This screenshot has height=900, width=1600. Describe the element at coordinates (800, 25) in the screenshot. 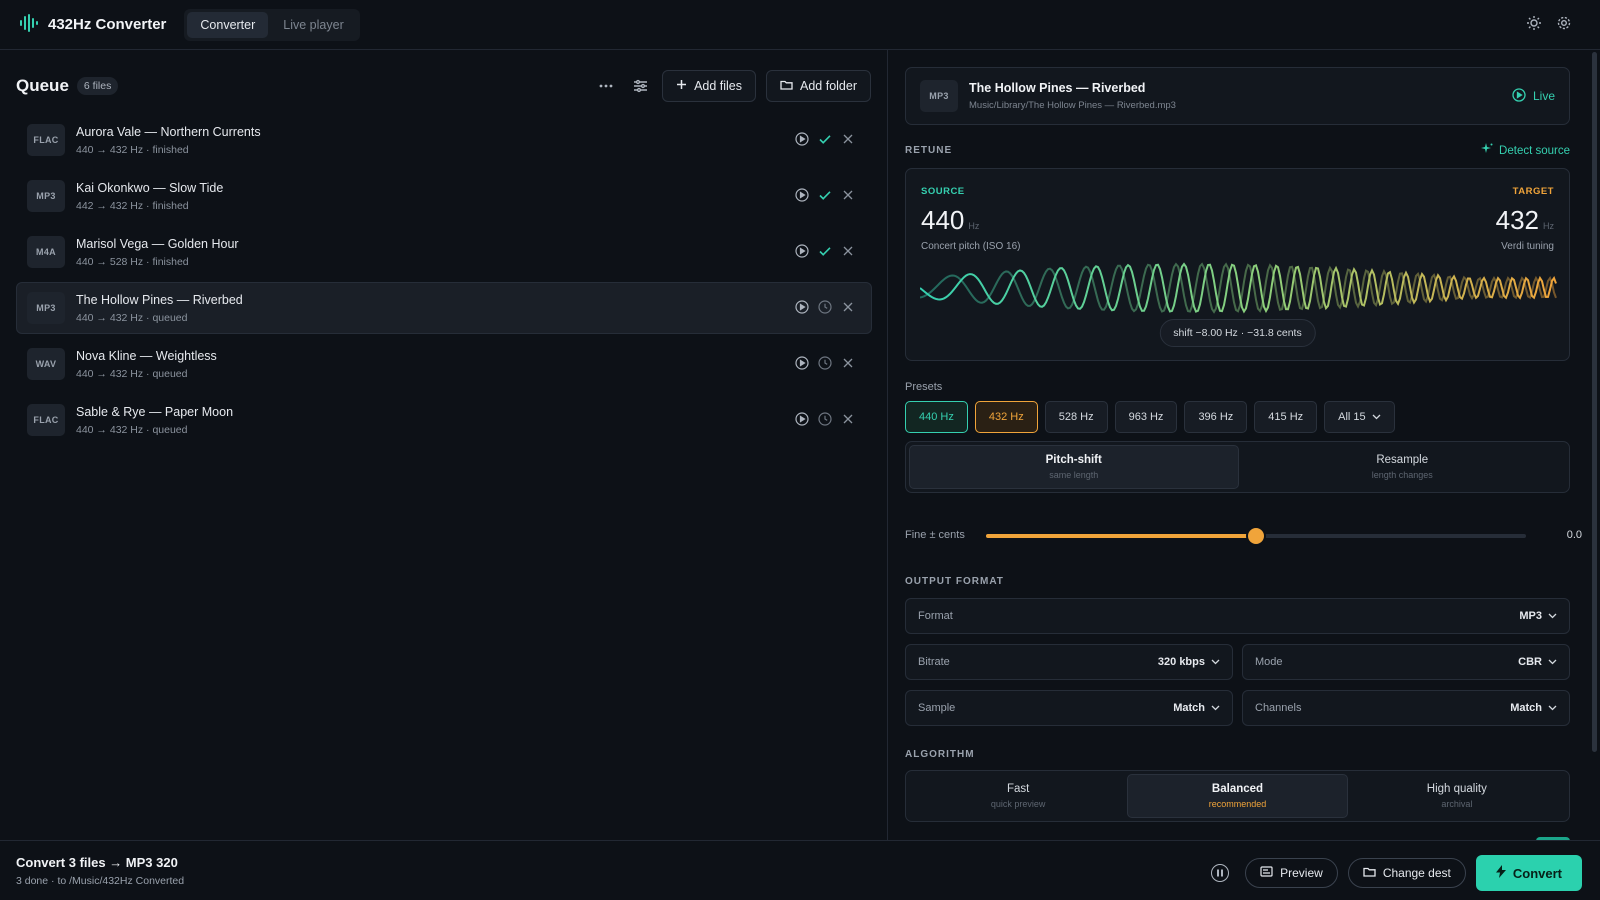

I see `top-bar: 432Hz Converter Converter Live player` at that location.